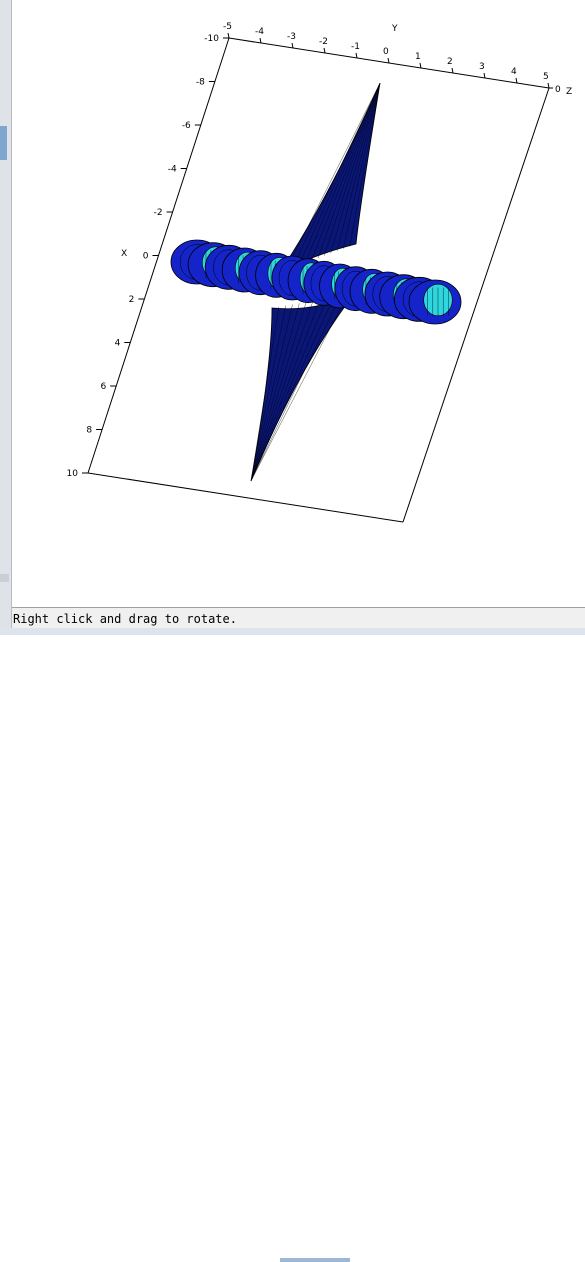 This screenshot has width=585, height=1262. I want to click on status-message: Right click and drag to rotate., so click(125, 619).